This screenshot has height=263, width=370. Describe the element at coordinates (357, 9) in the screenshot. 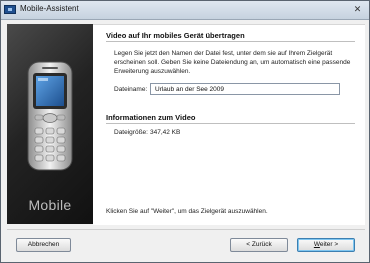

I see `close-icon: ✕` at that location.